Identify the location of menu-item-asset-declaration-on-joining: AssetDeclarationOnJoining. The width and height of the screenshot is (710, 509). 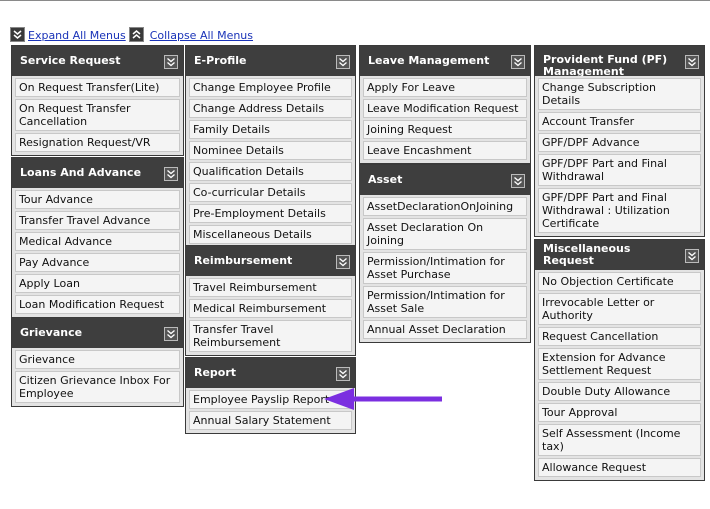
(445, 206).